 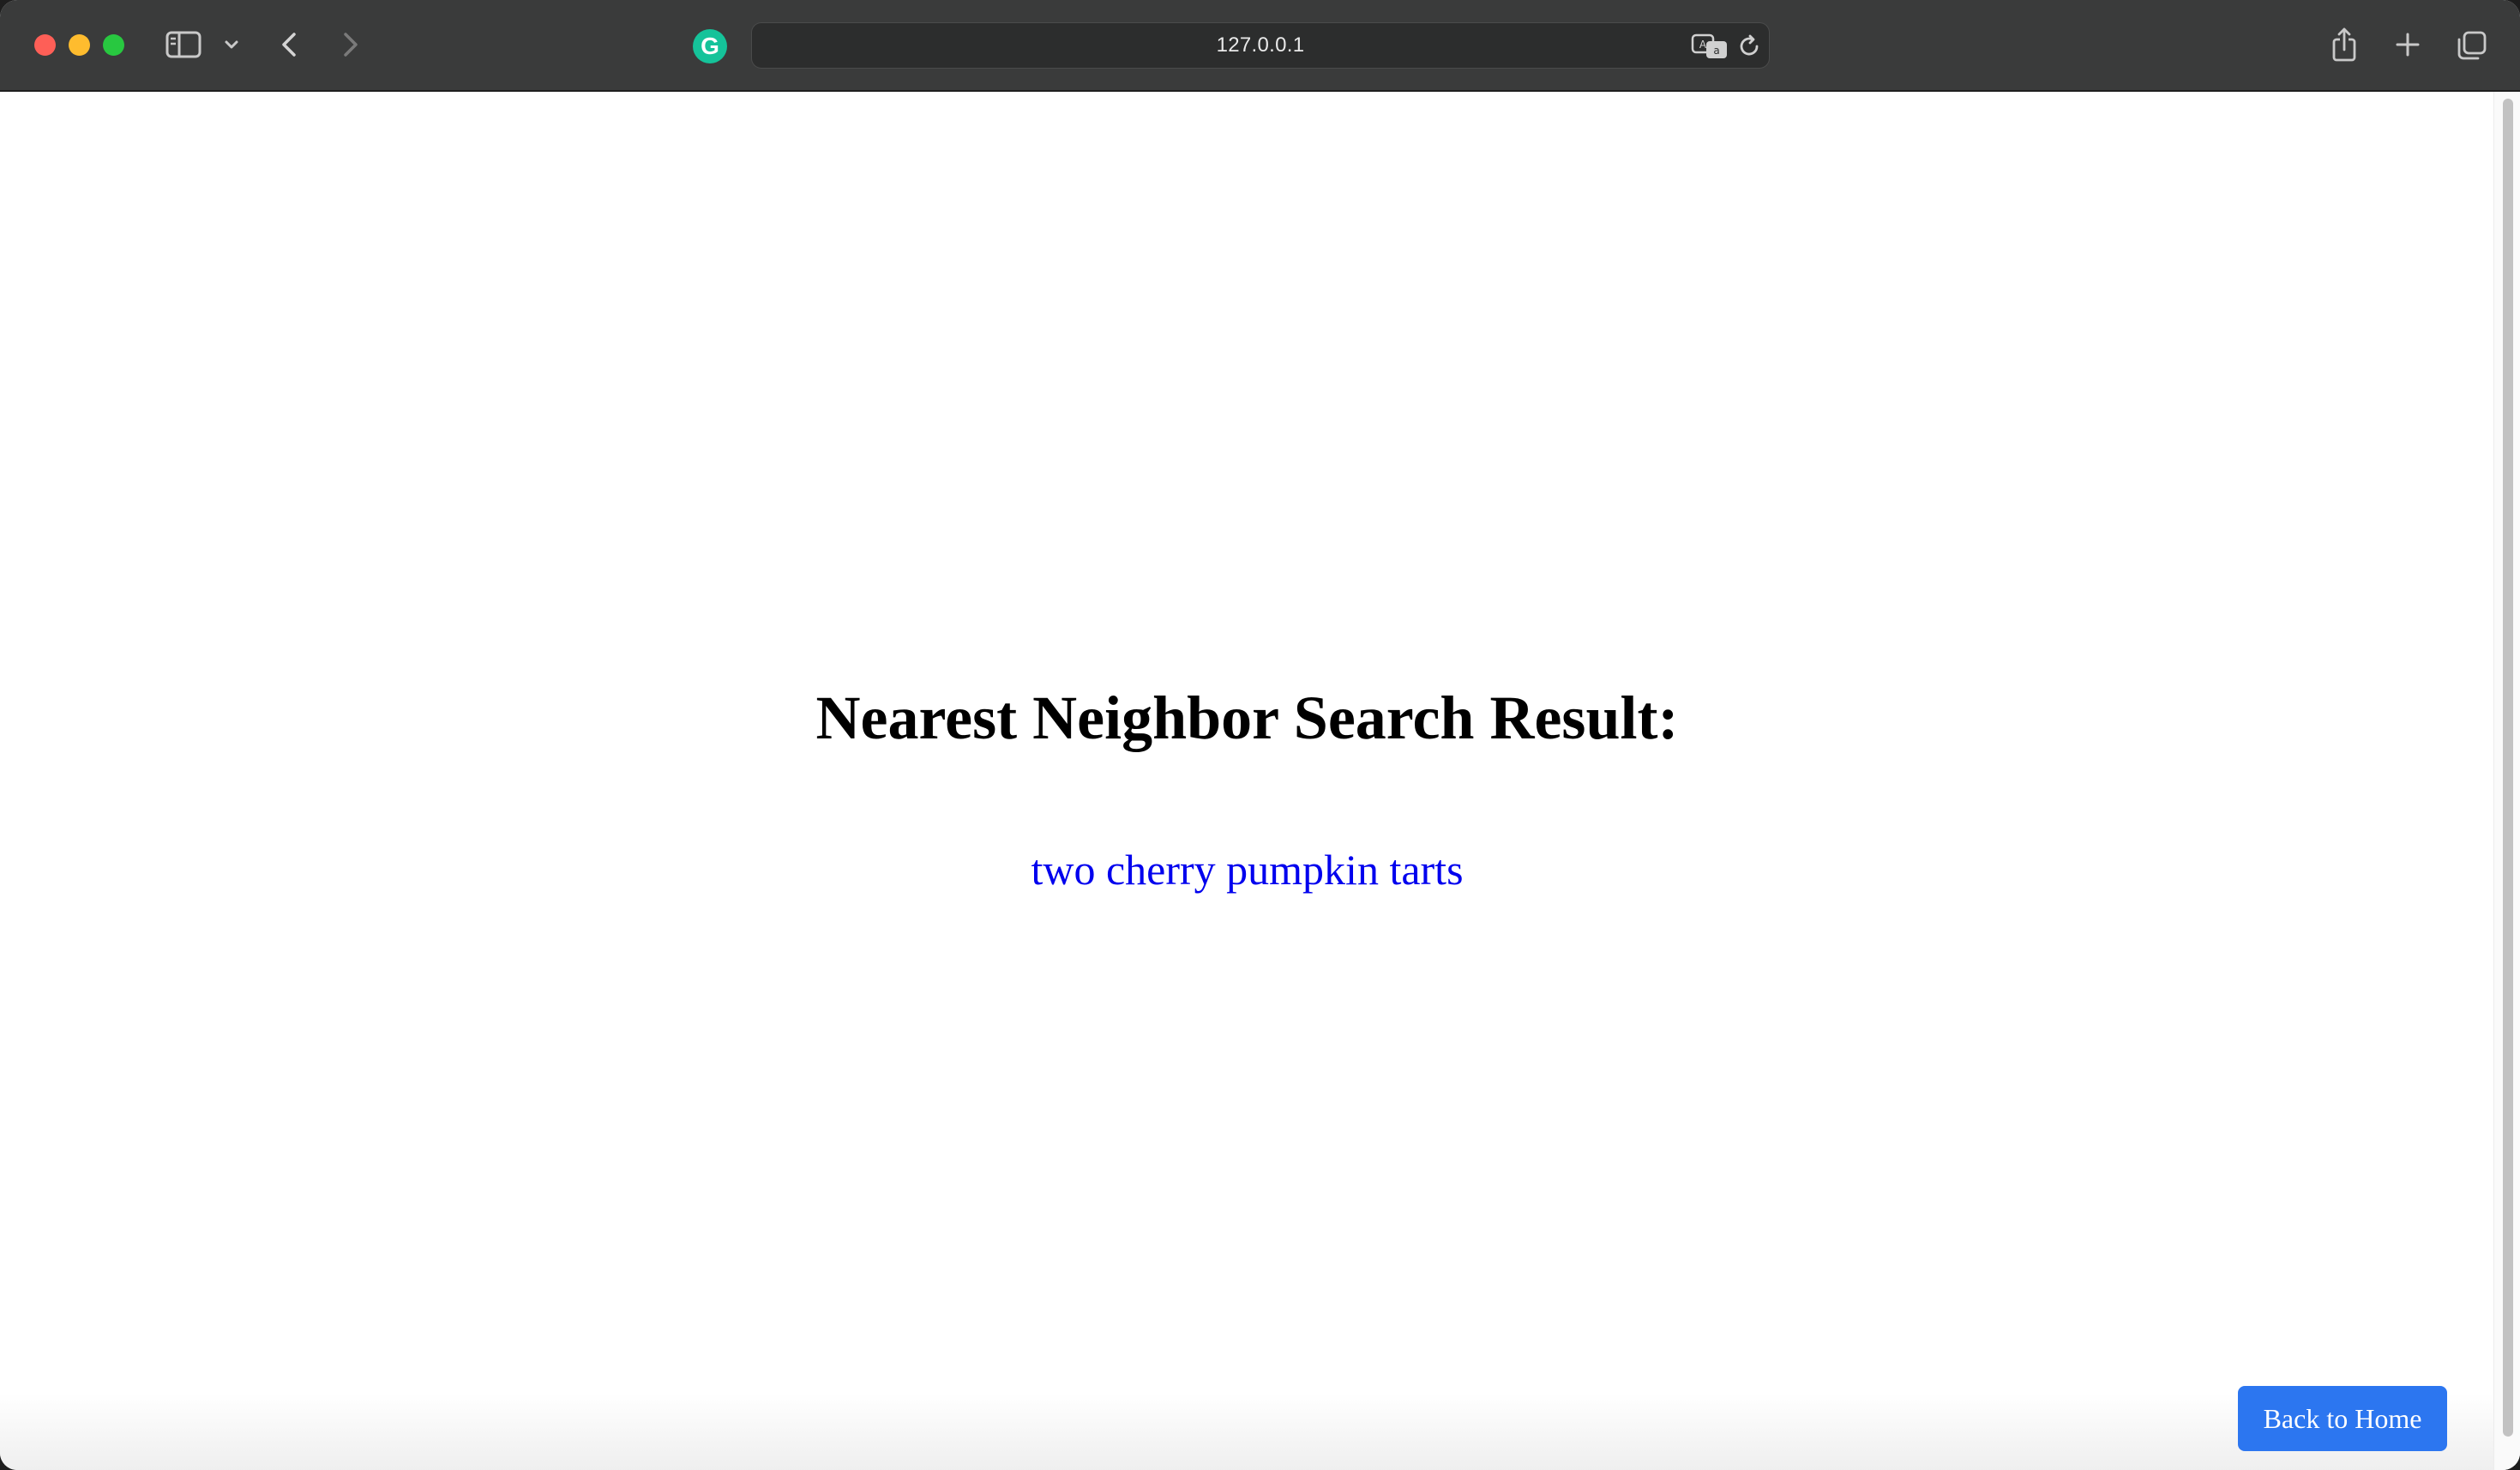 What do you see at coordinates (114, 45) in the screenshot?
I see `maximize-window-button` at bounding box center [114, 45].